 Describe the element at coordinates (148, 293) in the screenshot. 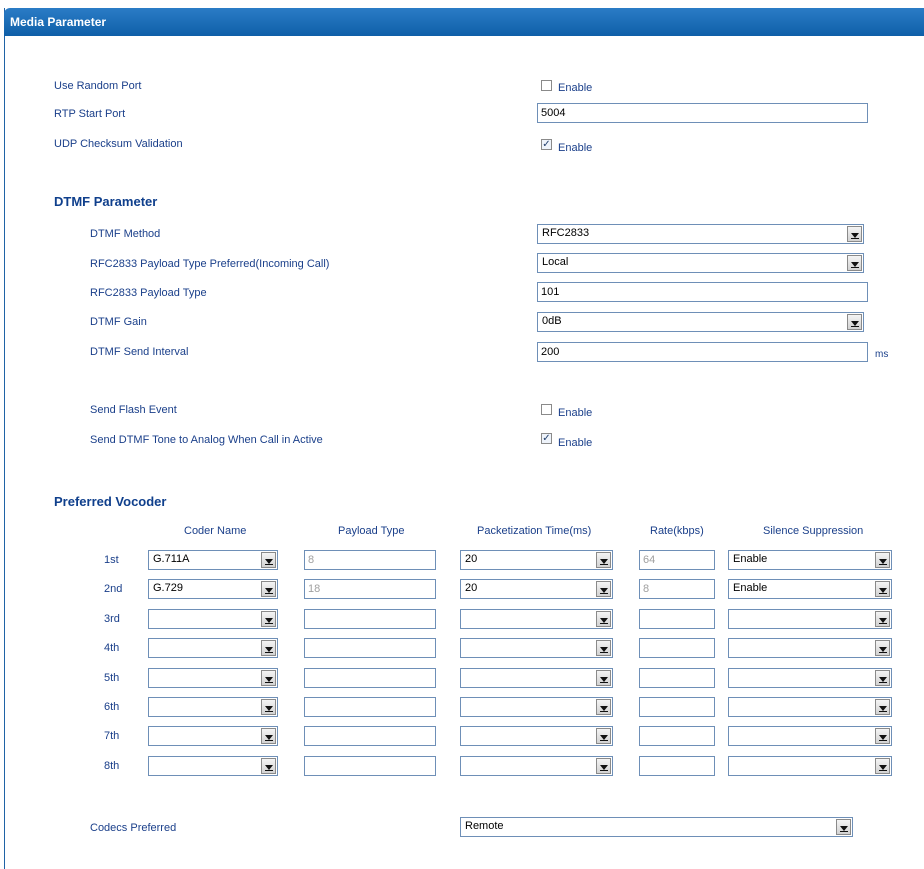

I see `payload-type-label: RFC2833 Payload Type` at that location.